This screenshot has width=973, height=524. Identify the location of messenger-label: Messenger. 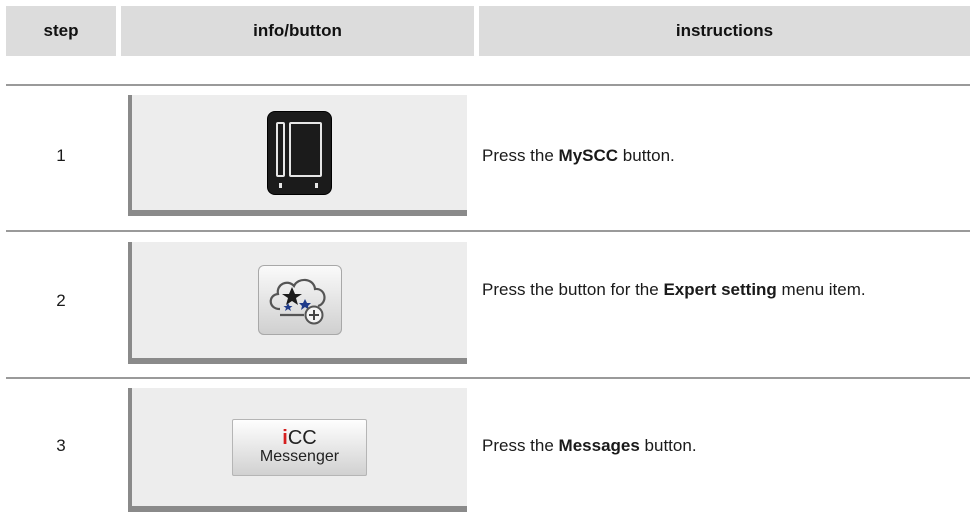
(299, 456).